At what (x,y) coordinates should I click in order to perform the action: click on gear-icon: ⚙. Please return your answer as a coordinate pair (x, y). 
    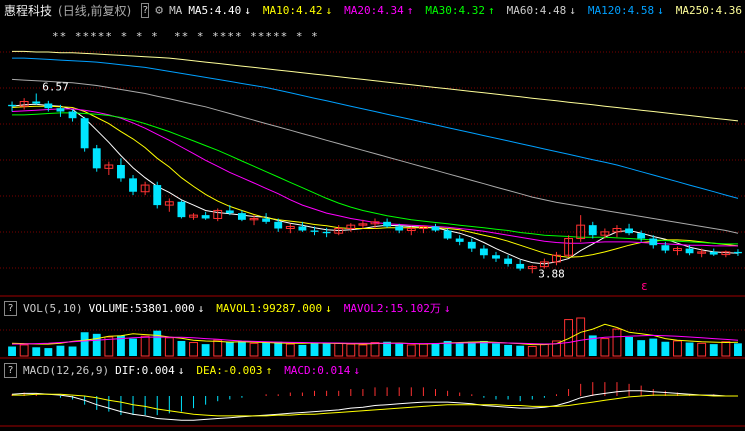
    Looking at the image, I should click on (159, 10).